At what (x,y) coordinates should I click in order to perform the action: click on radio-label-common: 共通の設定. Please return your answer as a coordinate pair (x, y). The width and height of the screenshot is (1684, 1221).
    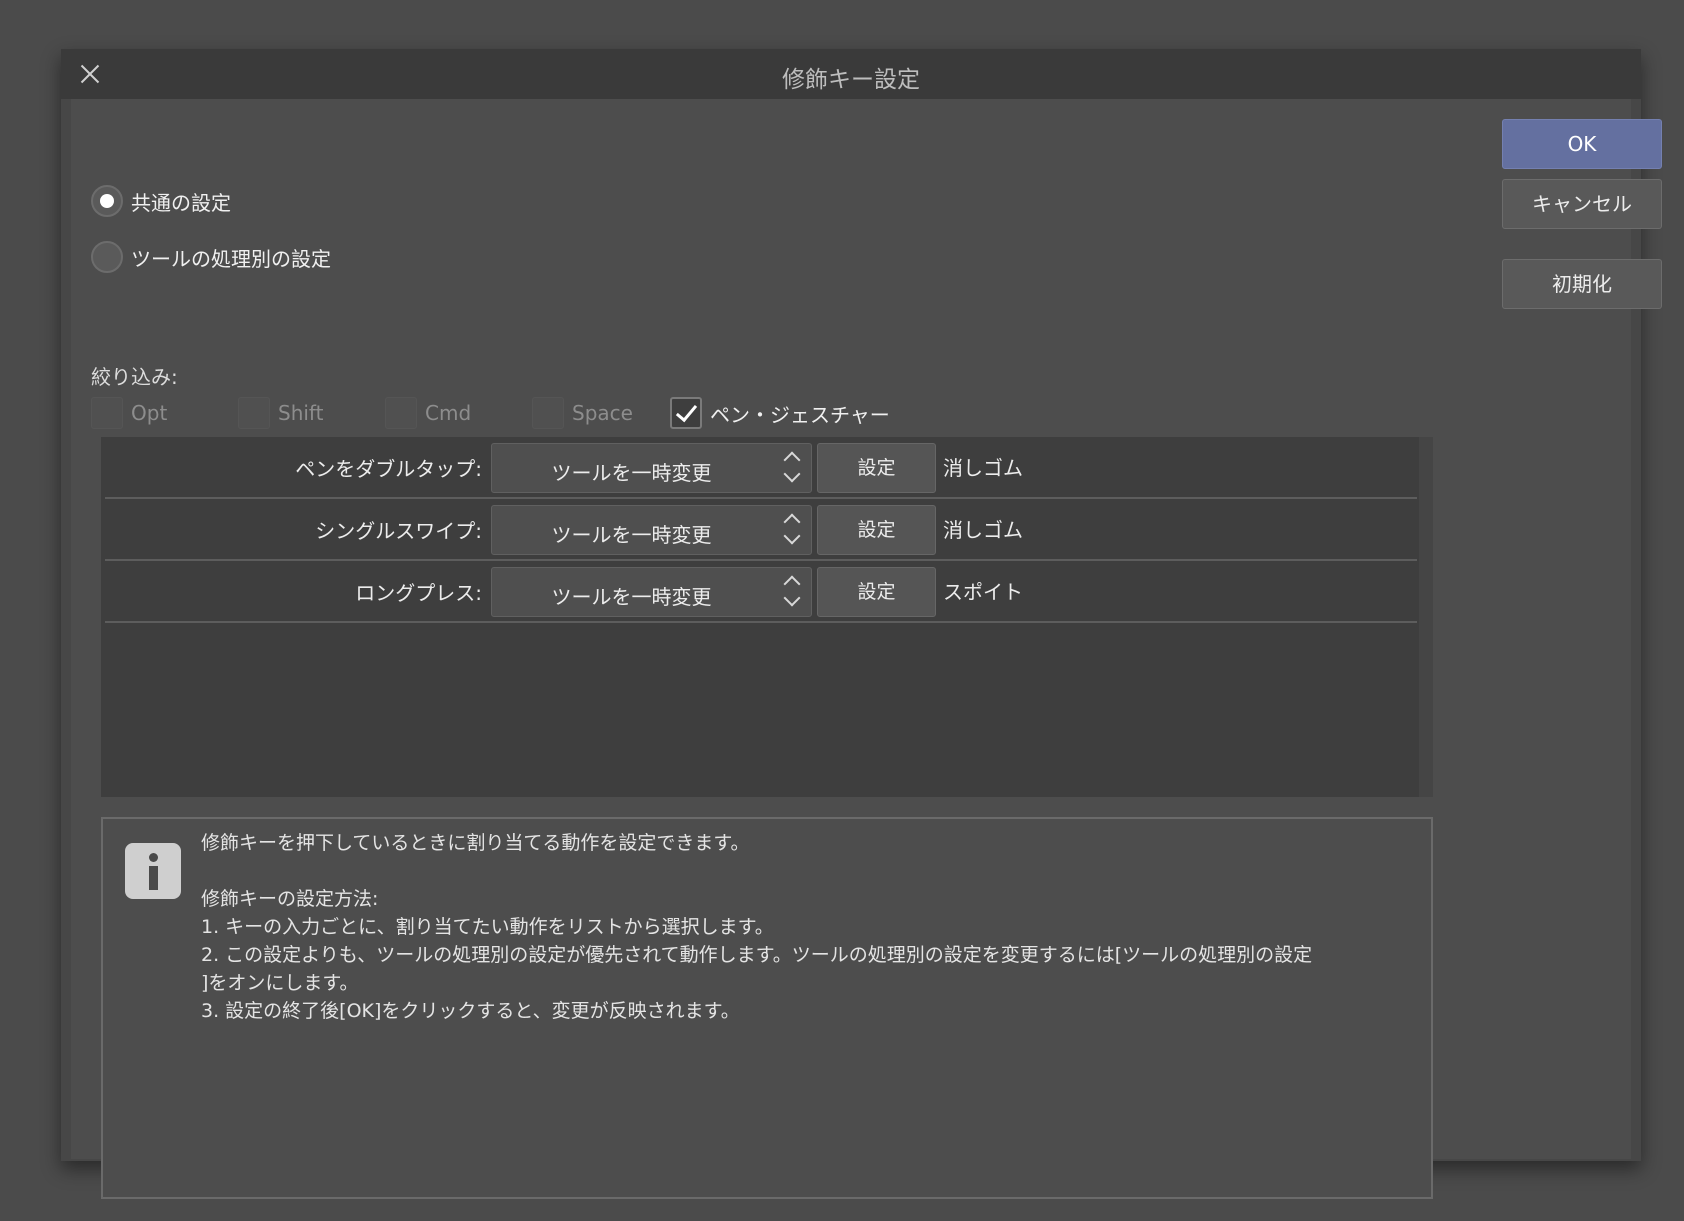
    Looking at the image, I should click on (181, 202).